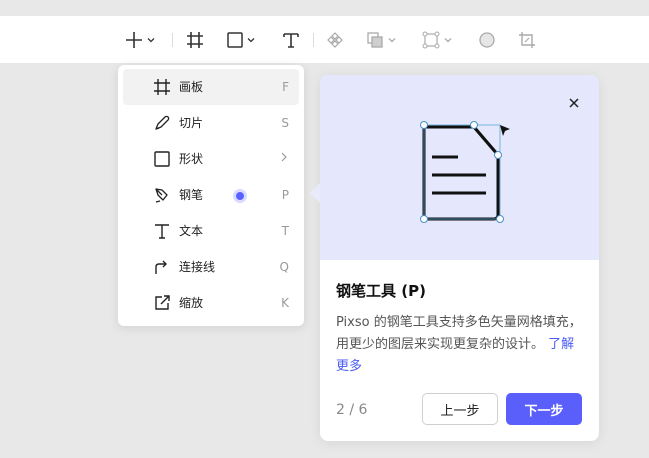 This screenshot has height=458, width=649. I want to click on previous-step-button: 上一步, so click(460, 409).